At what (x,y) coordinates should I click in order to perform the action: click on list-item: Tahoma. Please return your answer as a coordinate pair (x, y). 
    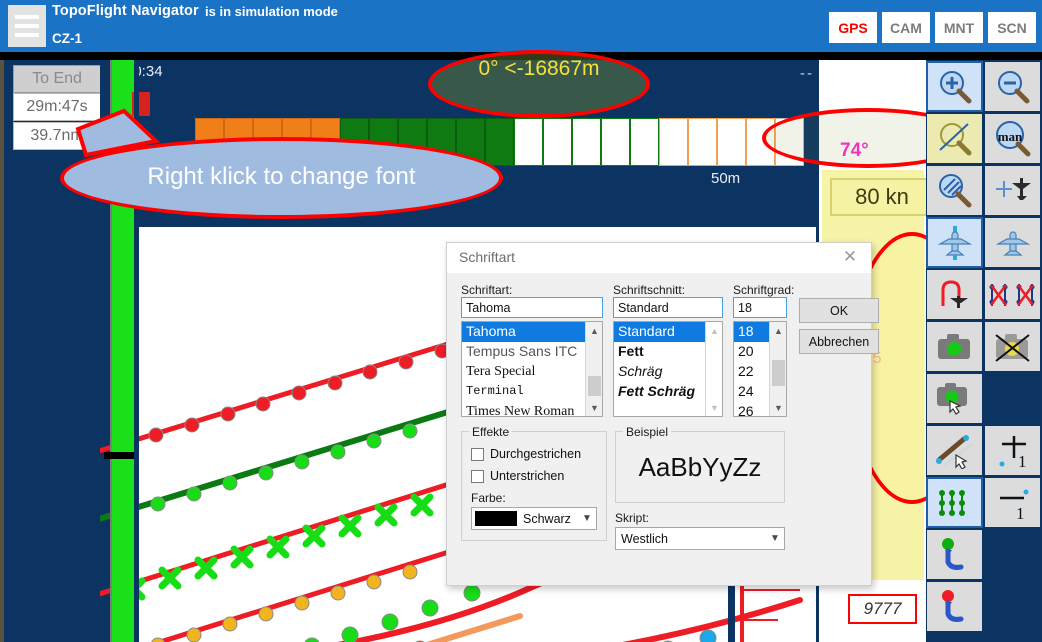
    Looking at the image, I should click on (524, 332).